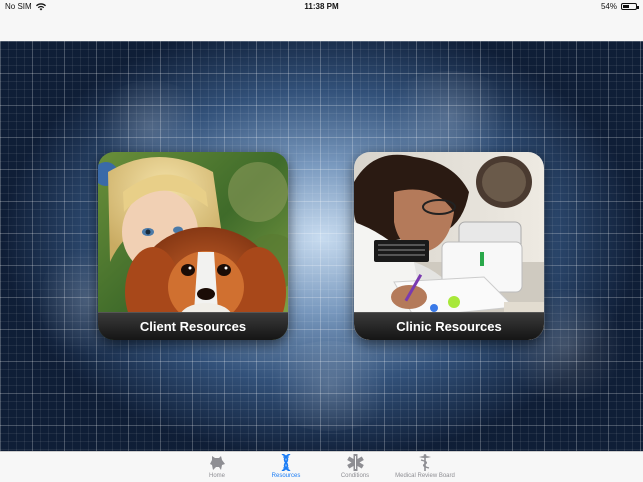 Image resolution: width=643 pixels, height=482 pixels. I want to click on tab-label: Medical Review Board, so click(425, 476).